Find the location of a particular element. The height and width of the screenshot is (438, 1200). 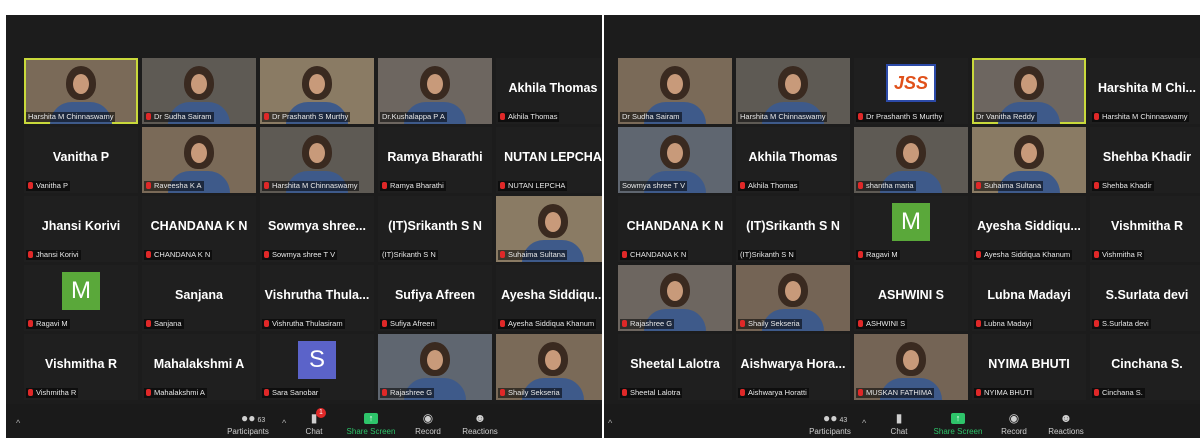

share-screen-icon: ↑ is located at coordinates (371, 418).